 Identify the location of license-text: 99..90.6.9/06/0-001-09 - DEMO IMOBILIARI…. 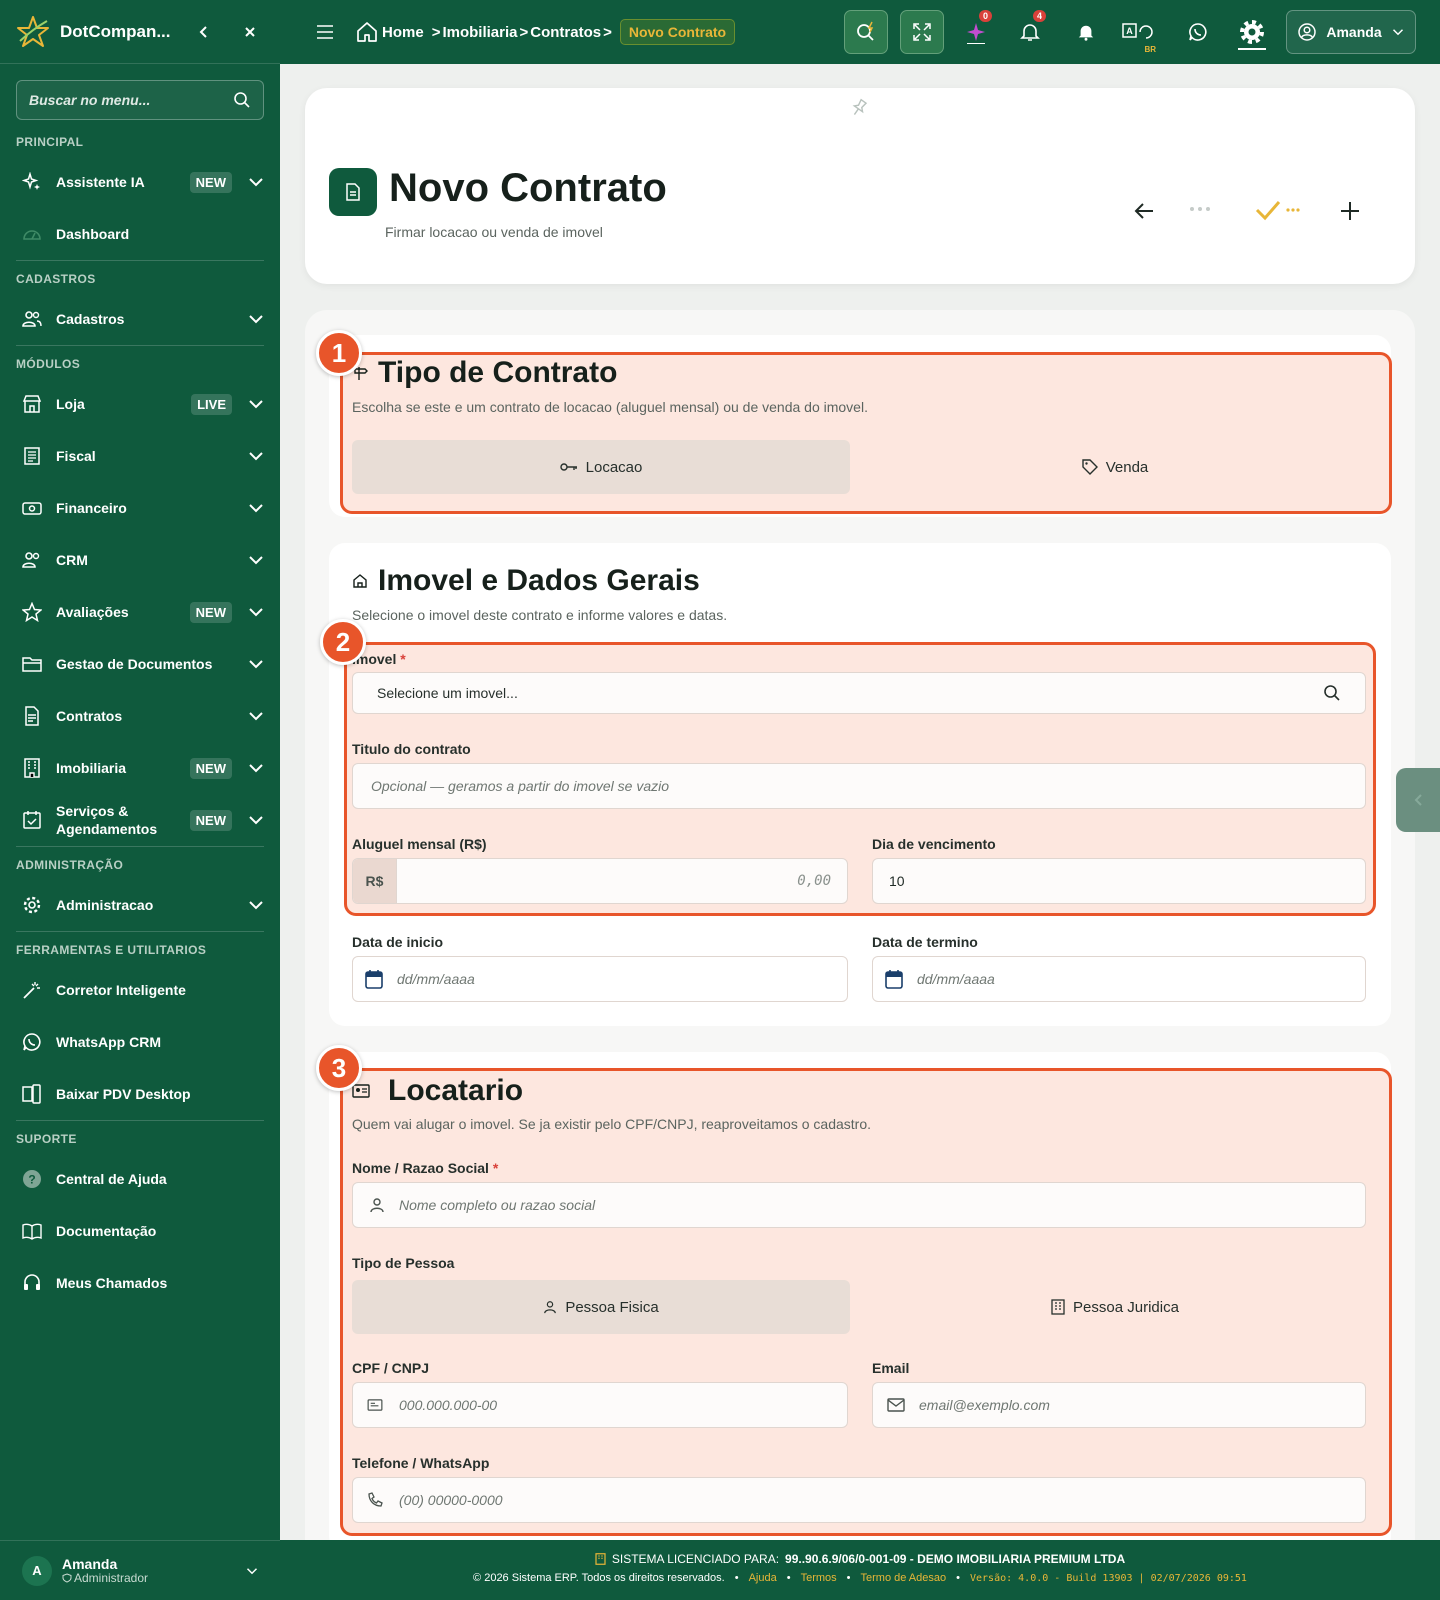
(955, 1559).